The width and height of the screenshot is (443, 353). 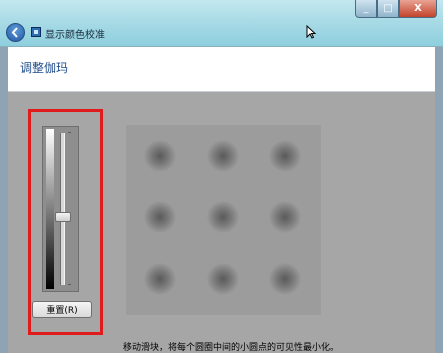 I want to click on back-button, so click(x=15, y=32).